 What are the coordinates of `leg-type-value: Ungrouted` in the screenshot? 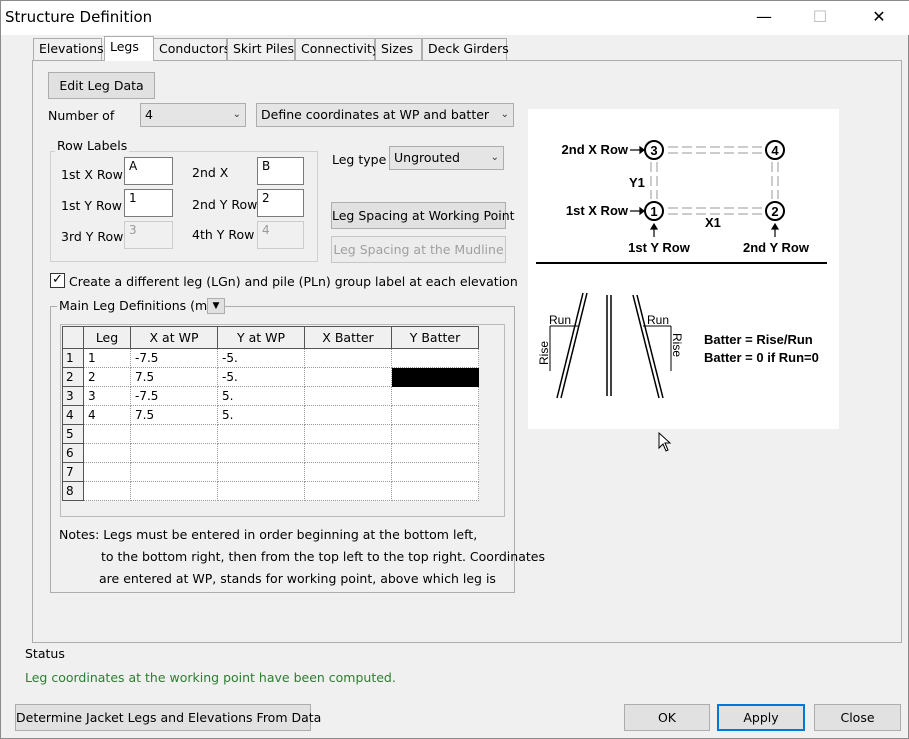 It's located at (427, 157).